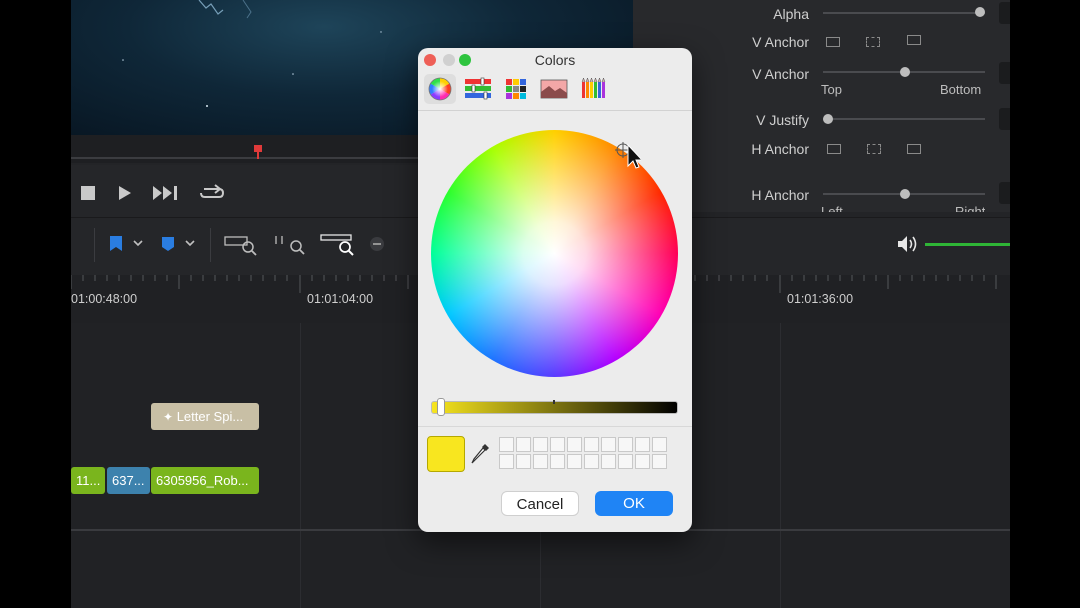 Image resolution: width=1080 pixels, height=608 pixels. What do you see at coordinates (1004, 193) in the screenshot?
I see `h-anchor-reset-button` at bounding box center [1004, 193].